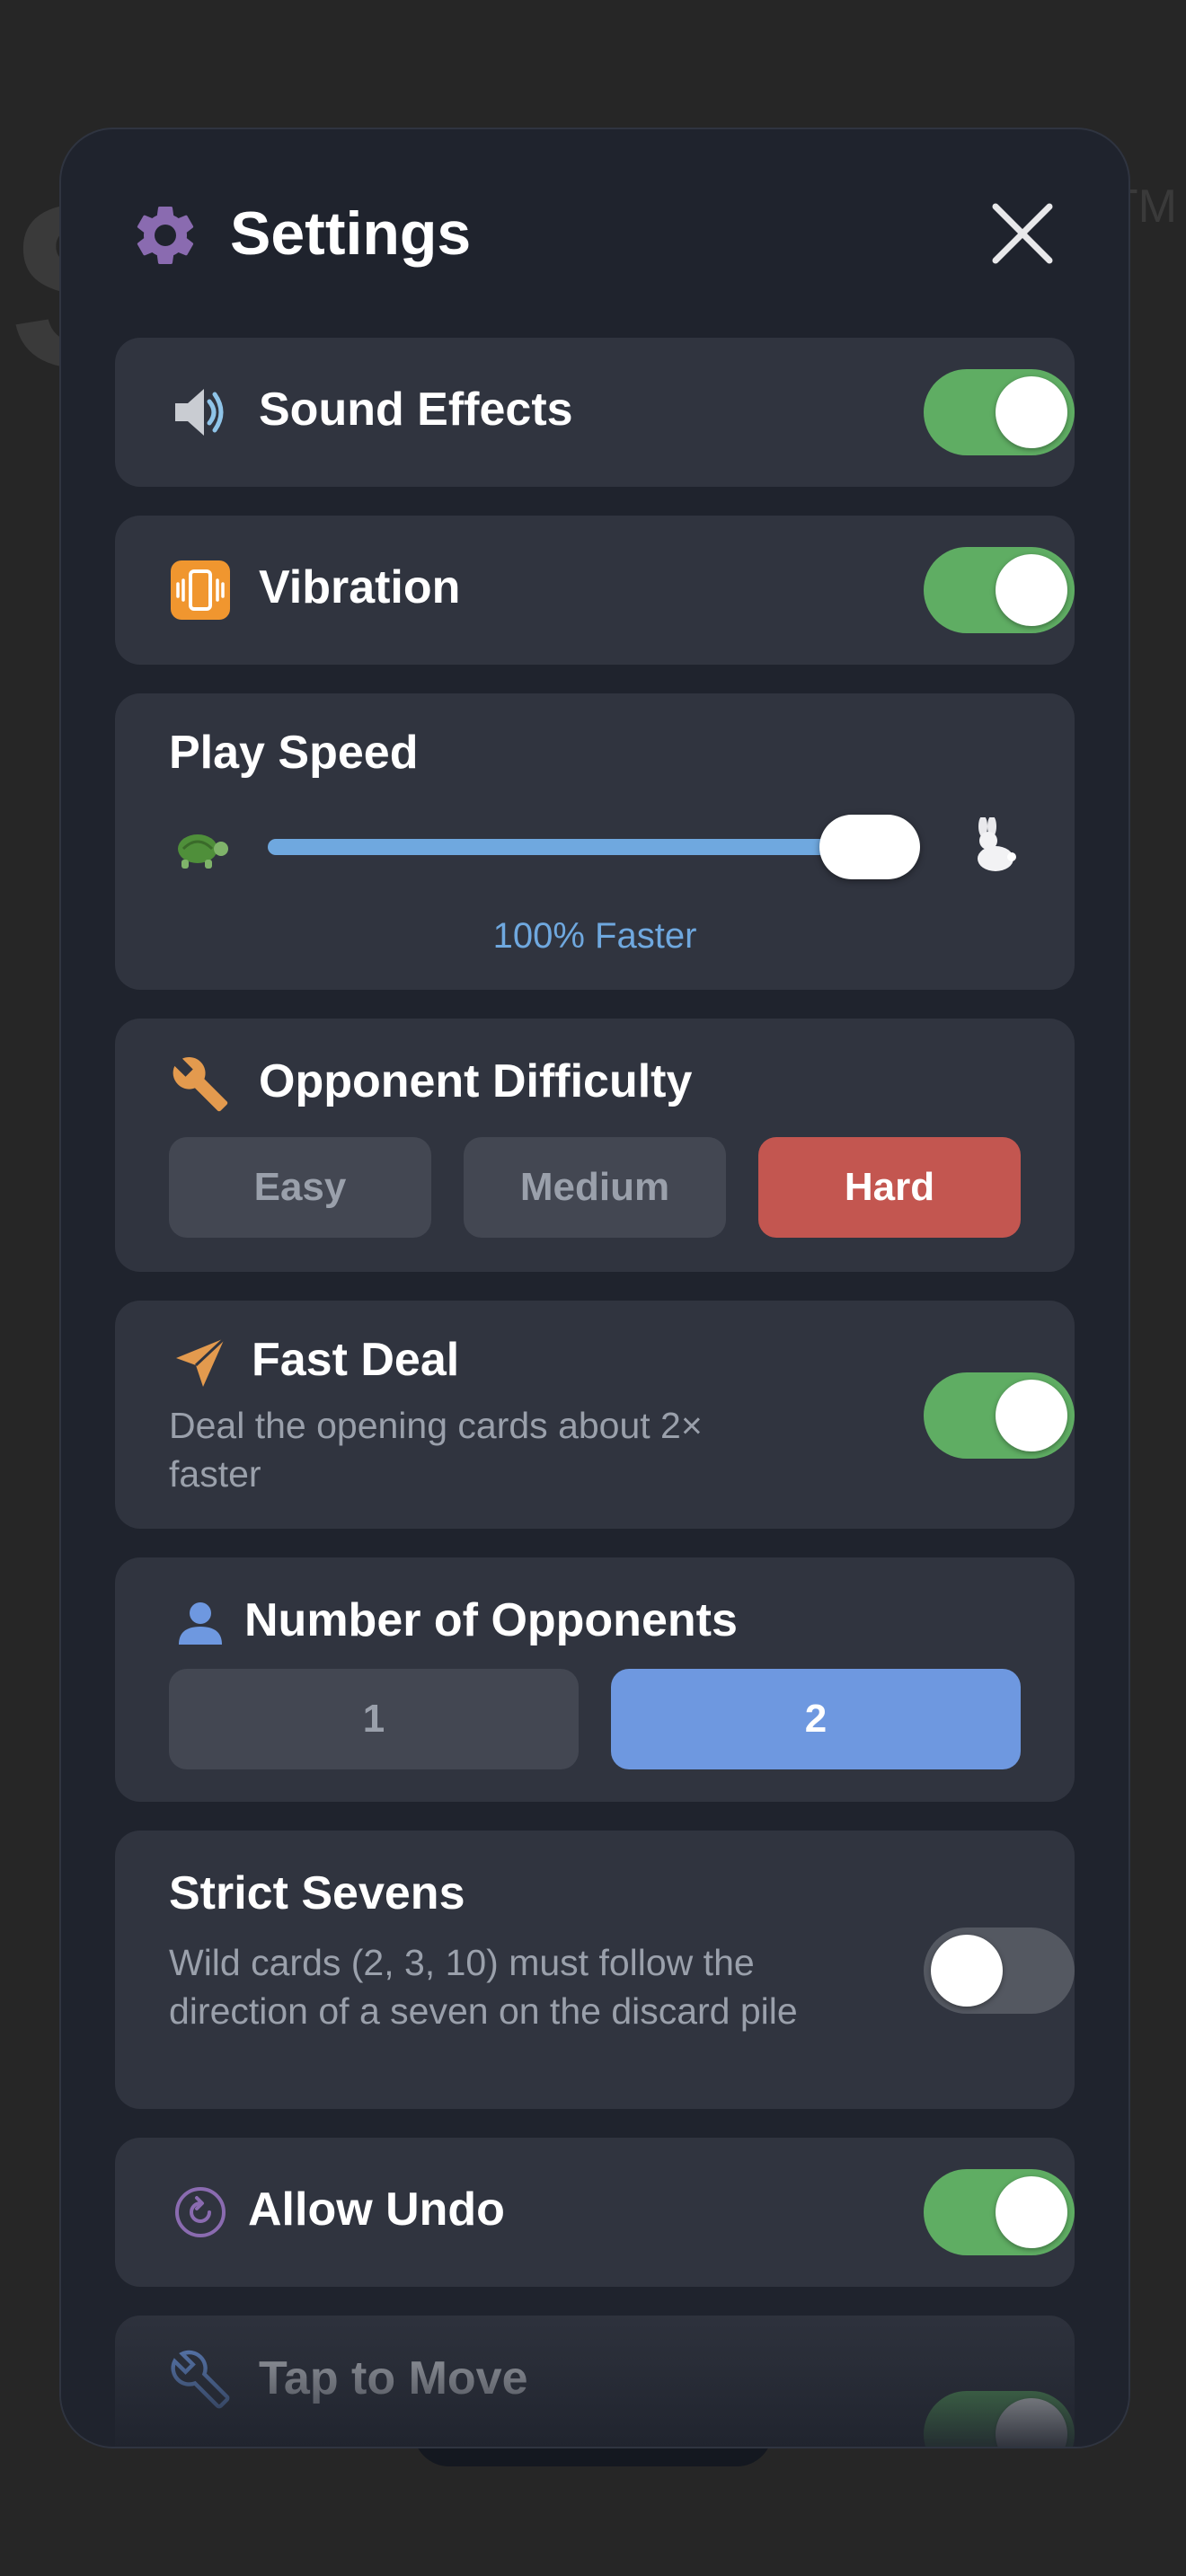 Image resolution: width=1186 pixels, height=2576 pixels. Describe the element at coordinates (595, 1679) in the screenshot. I see `setting-row-number-of-opponents: Number of Opponents 1 2` at that location.